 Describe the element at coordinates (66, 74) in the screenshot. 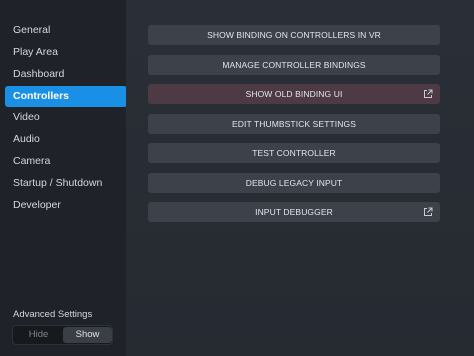

I see `sidebar-item-dashboard: Dashboard` at that location.